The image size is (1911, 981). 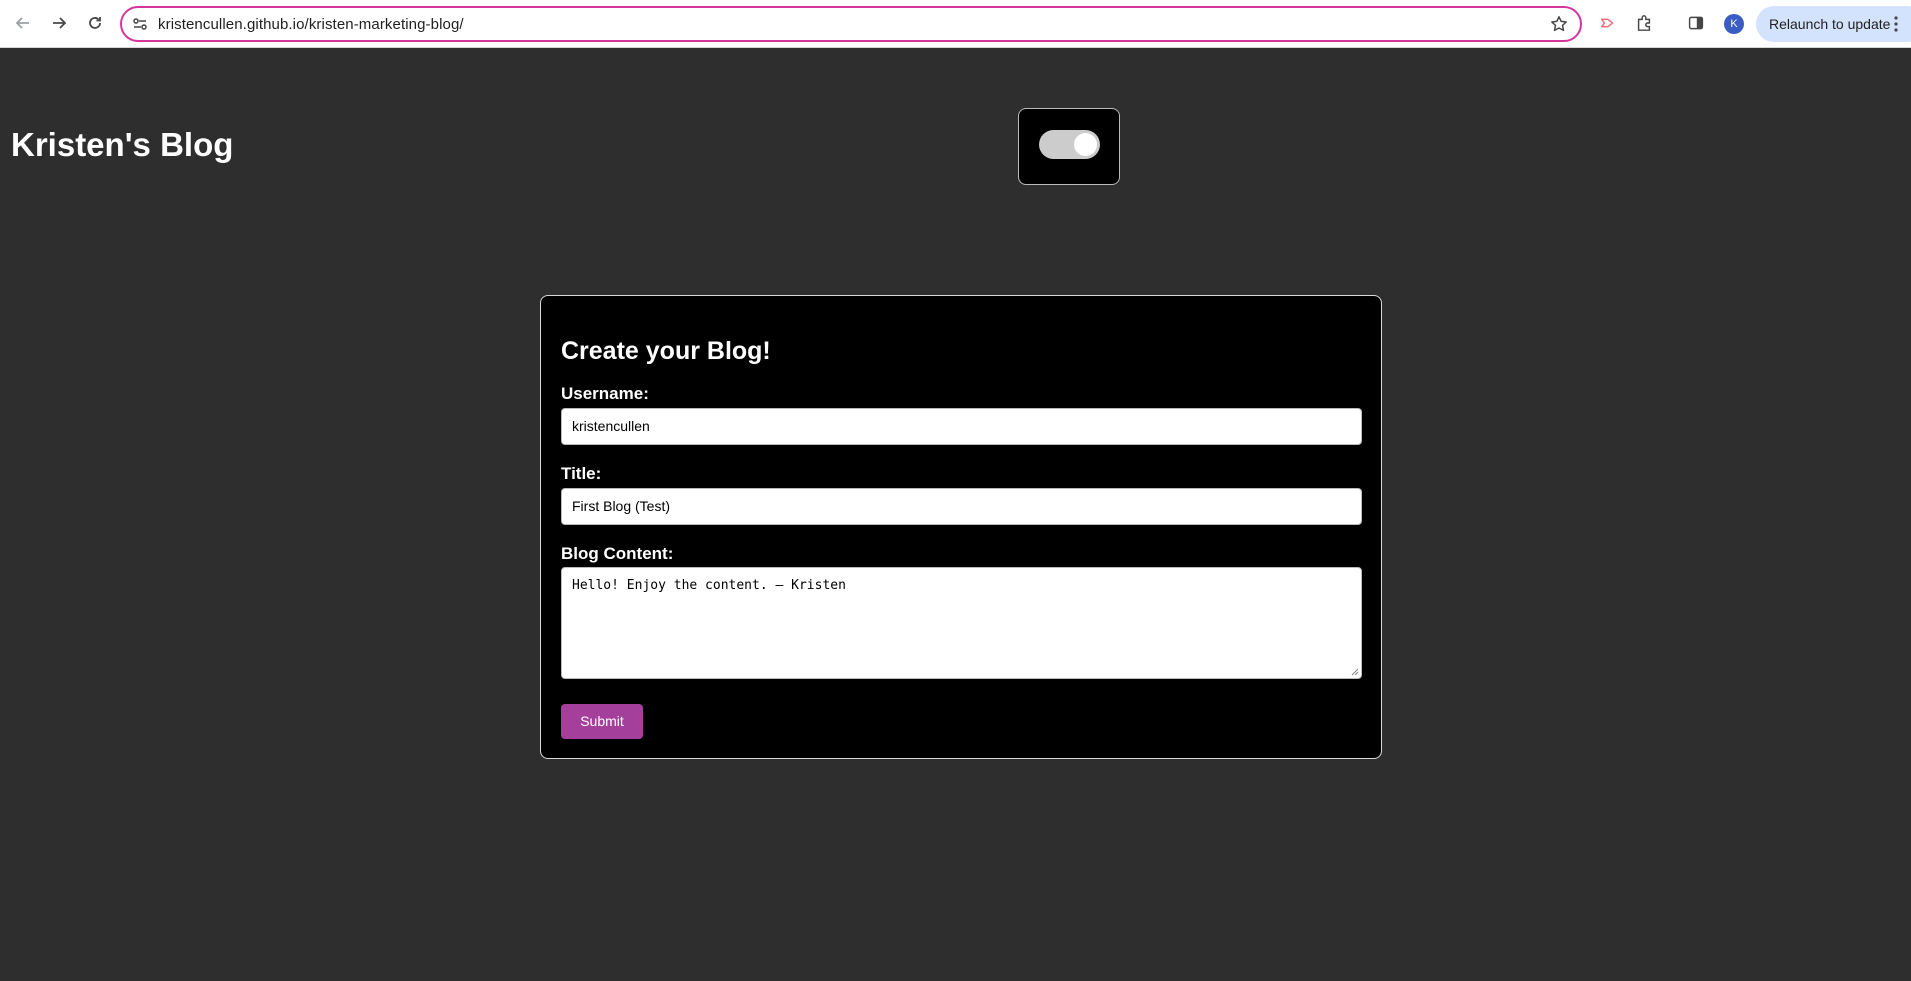 I want to click on toggle-knob, so click(x=1085, y=144).